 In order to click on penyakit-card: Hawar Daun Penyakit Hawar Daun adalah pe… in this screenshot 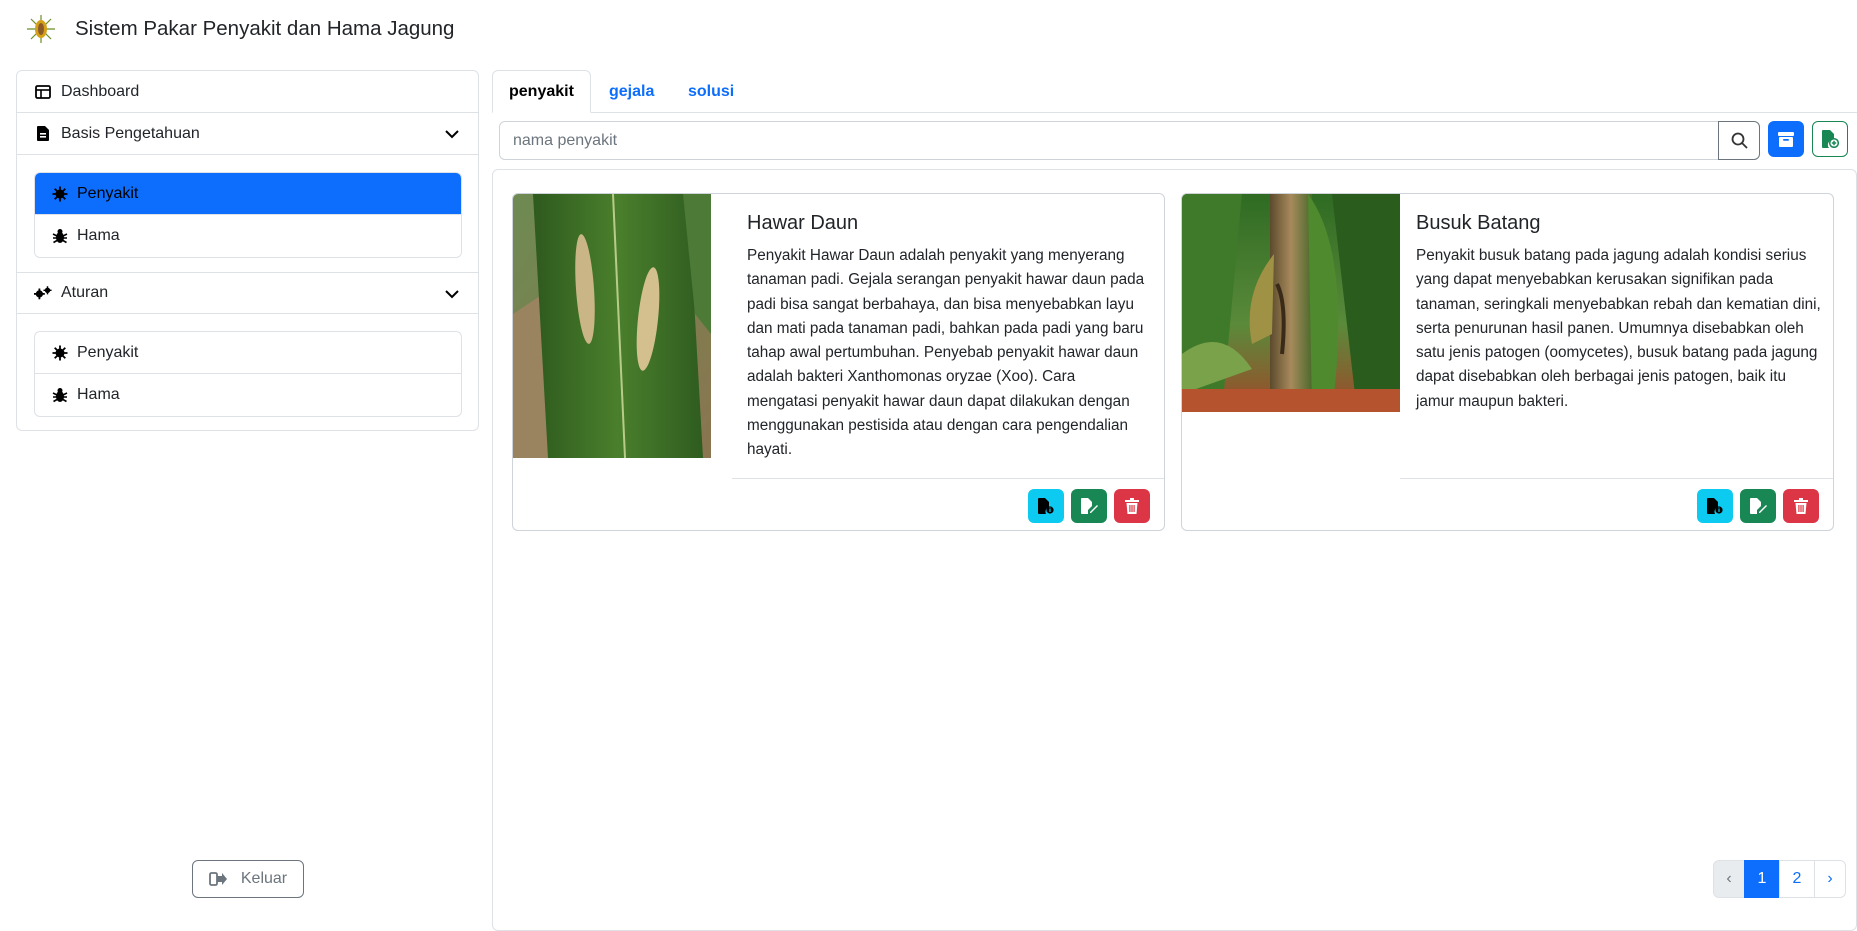, I will do `click(838, 362)`.